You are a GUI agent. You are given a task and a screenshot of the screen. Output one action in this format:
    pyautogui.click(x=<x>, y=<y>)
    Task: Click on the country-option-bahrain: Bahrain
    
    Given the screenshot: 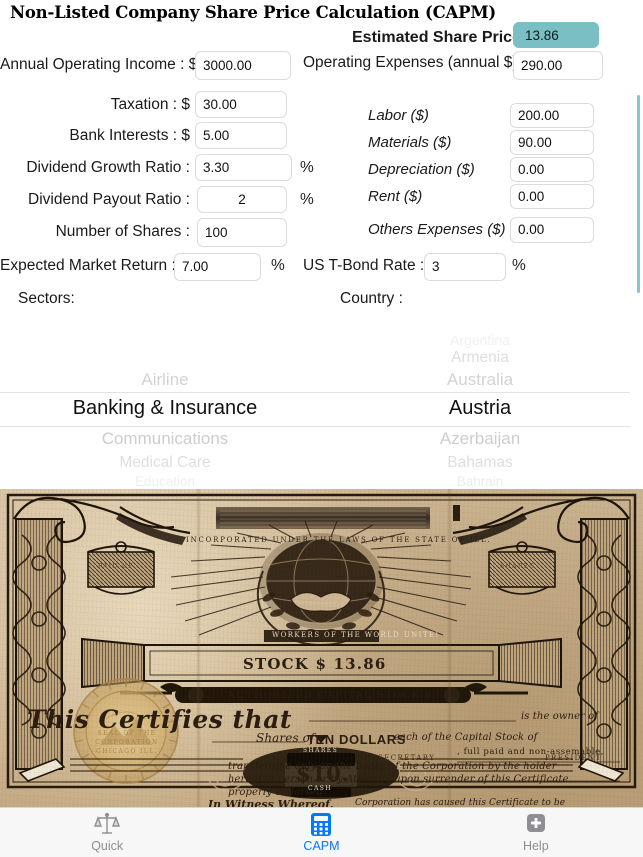 What is the action you would take?
    pyautogui.click(x=480, y=480)
    